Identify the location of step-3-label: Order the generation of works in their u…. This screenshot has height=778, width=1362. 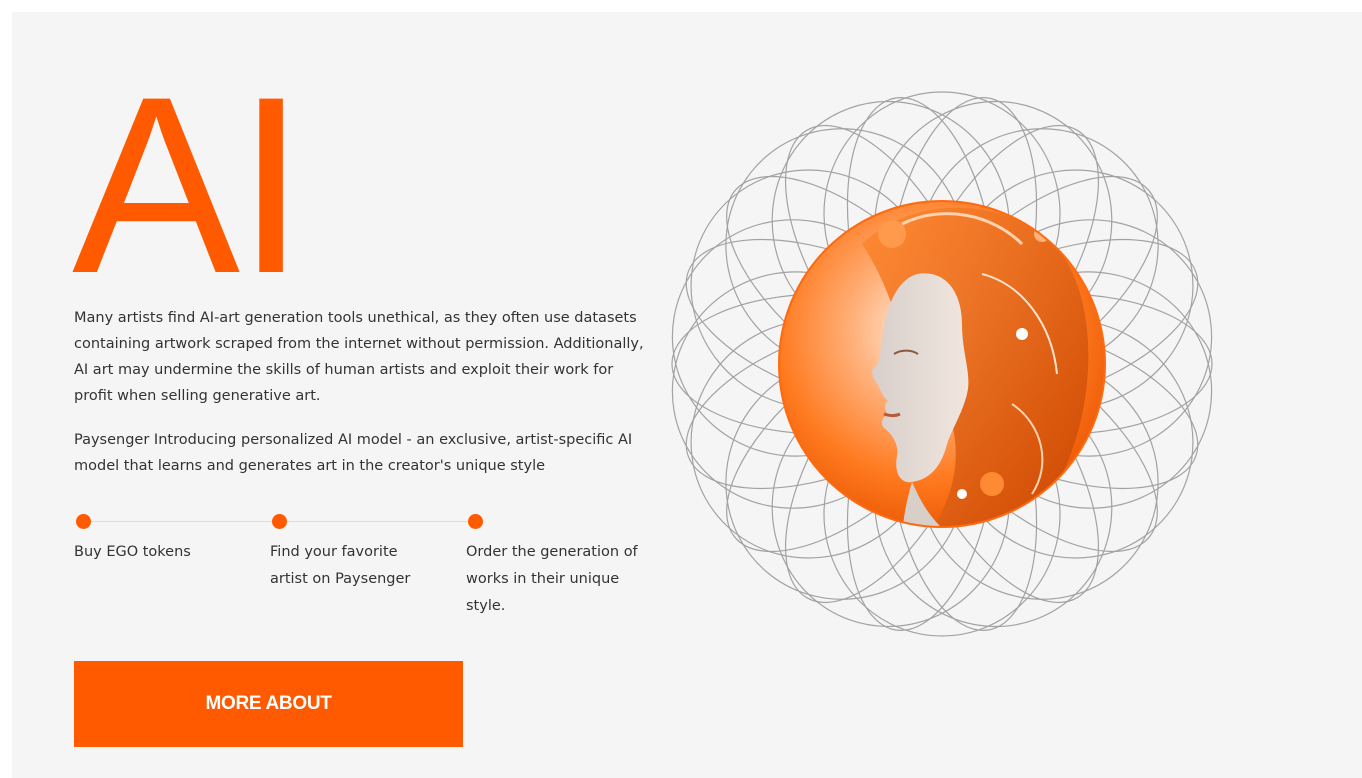
(552, 579).